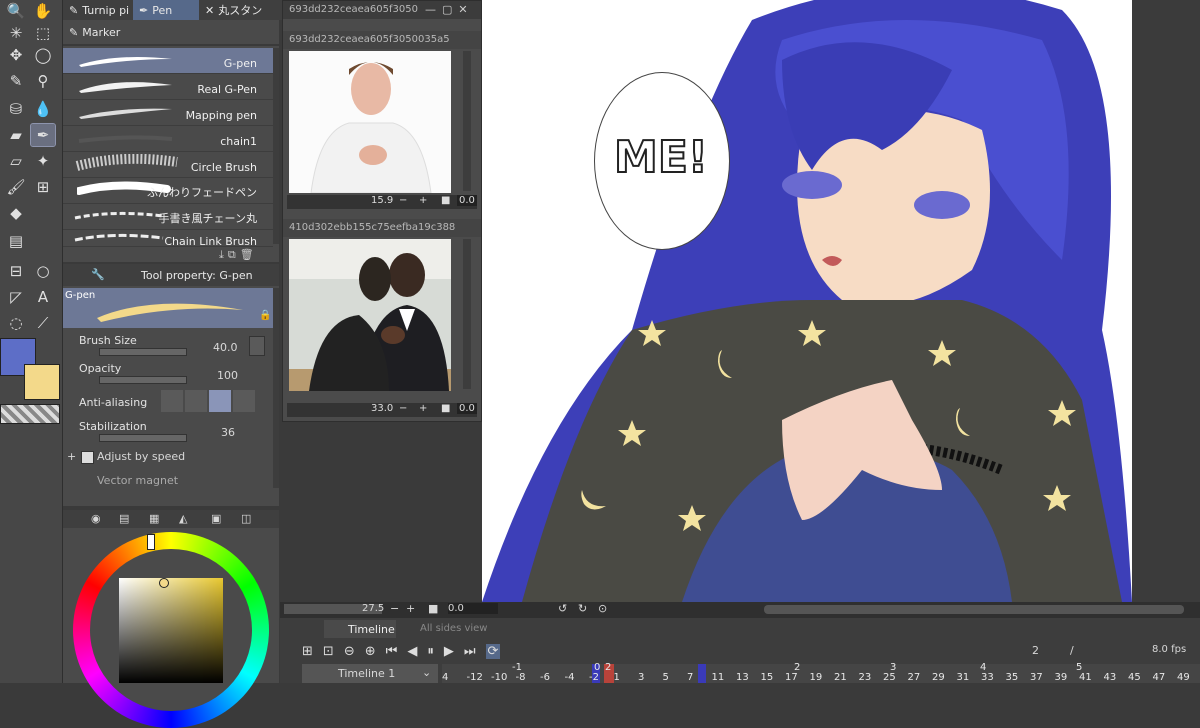 This screenshot has height=728, width=1200. I want to click on adjust-by-speed-checkbox, so click(87, 457).